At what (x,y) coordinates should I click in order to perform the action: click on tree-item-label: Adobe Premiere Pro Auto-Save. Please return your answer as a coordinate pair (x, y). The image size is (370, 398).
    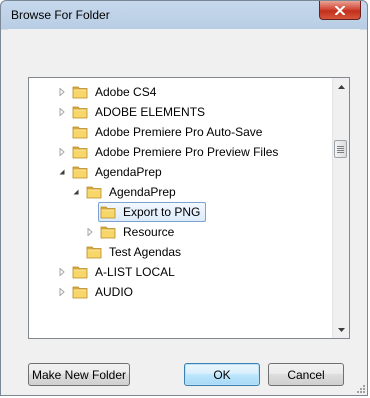
    Looking at the image, I should click on (179, 132).